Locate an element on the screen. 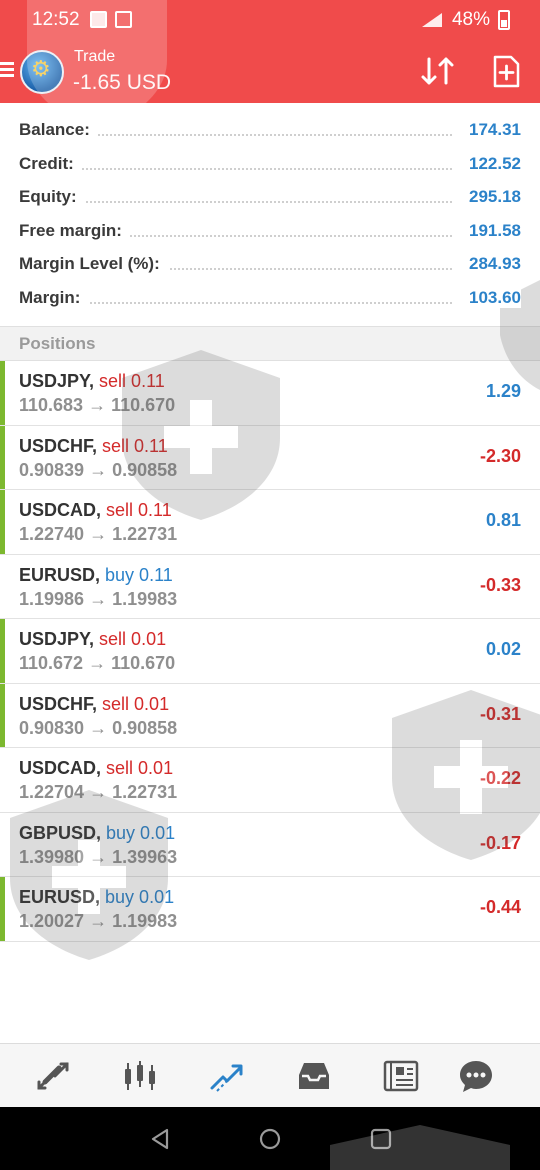  app-notification-icon is located at coordinates (98, 19).